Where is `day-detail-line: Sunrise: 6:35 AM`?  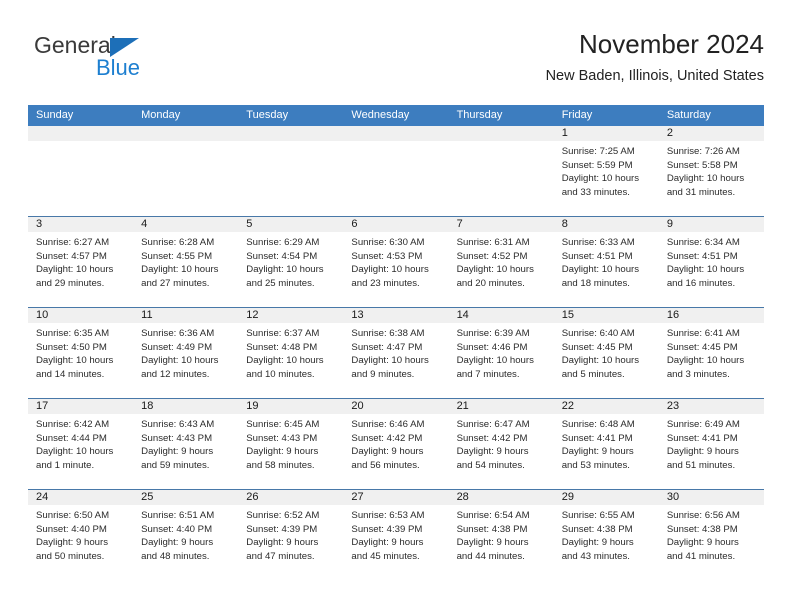
day-detail-line: Sunrise: 6:35 AM is located at coordinates (73, 333).